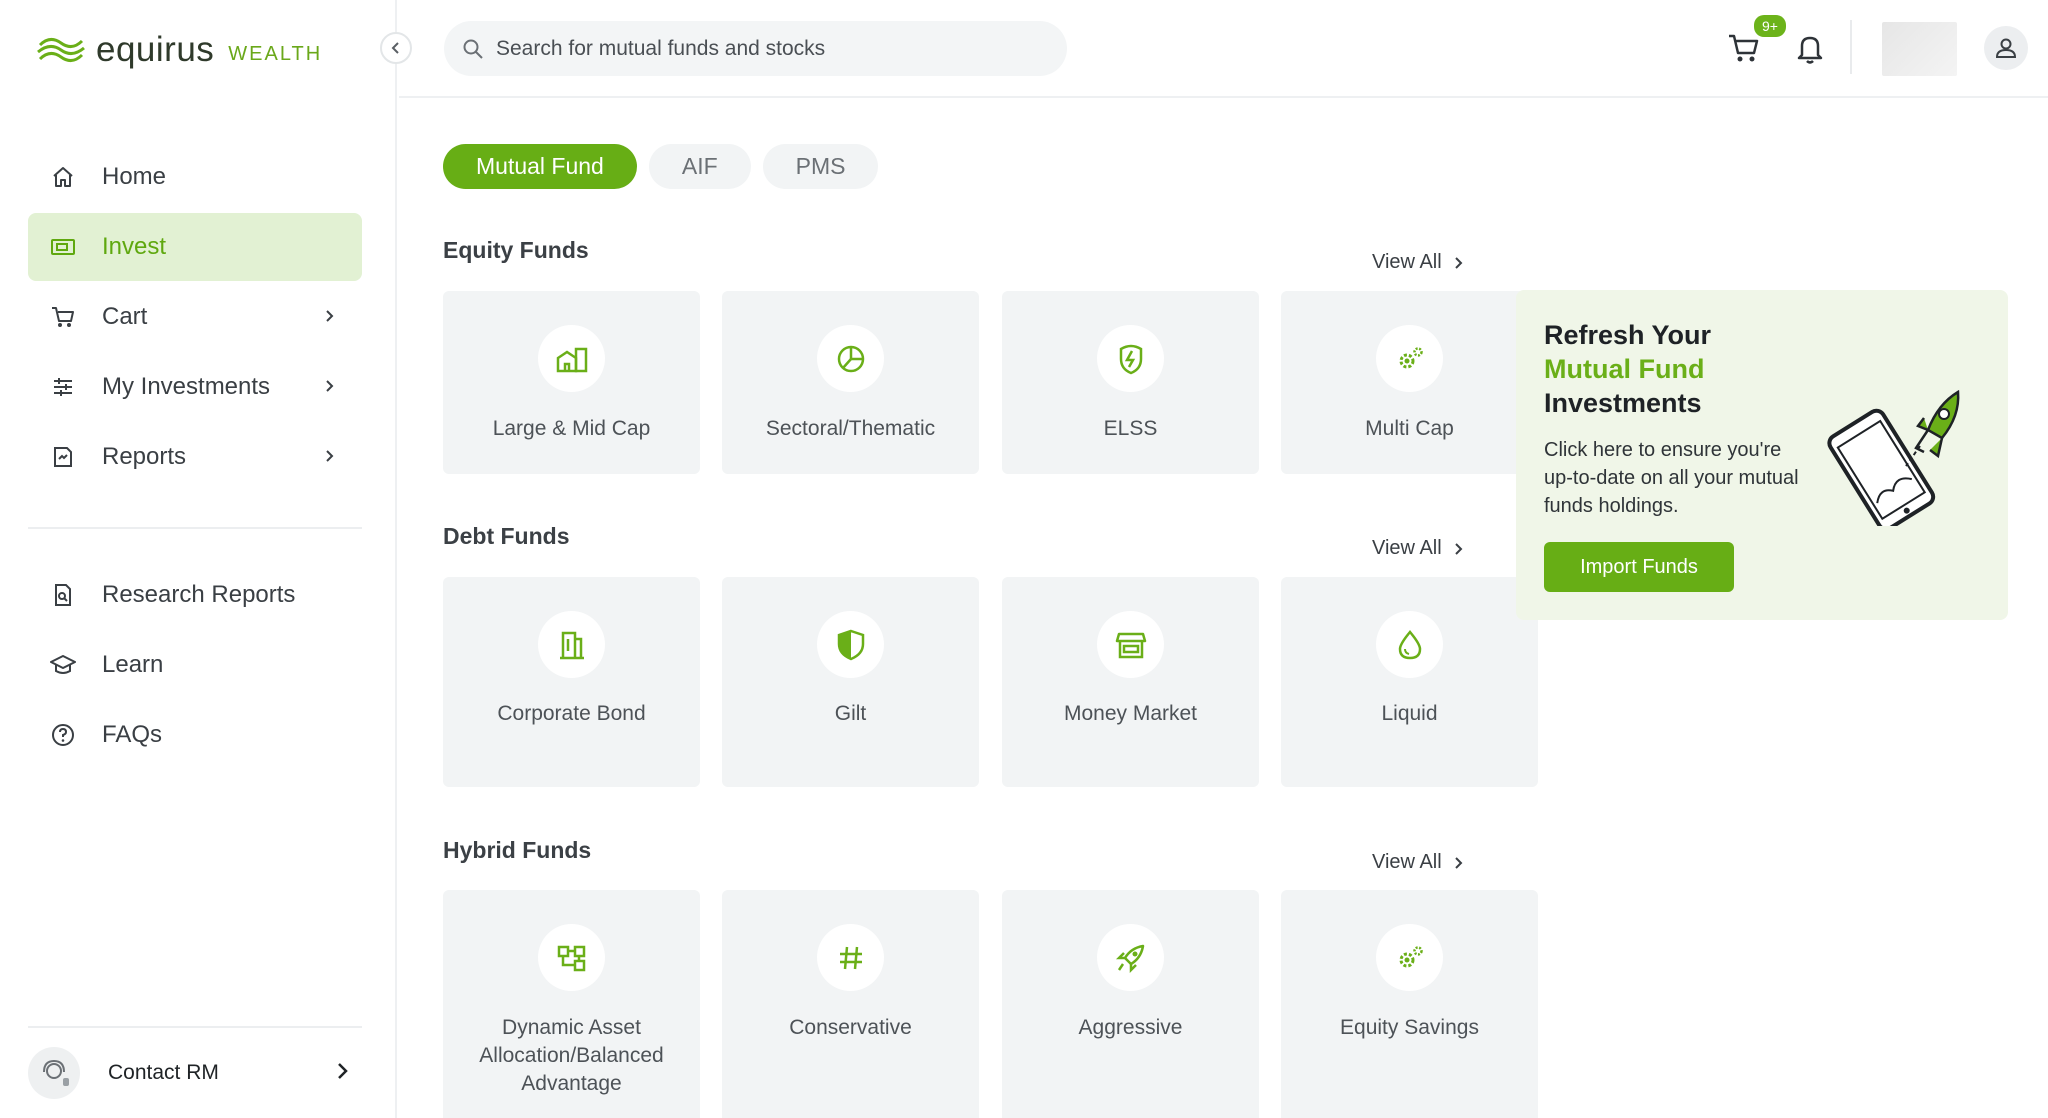  I want to click on home-icon, so click(63, 177).